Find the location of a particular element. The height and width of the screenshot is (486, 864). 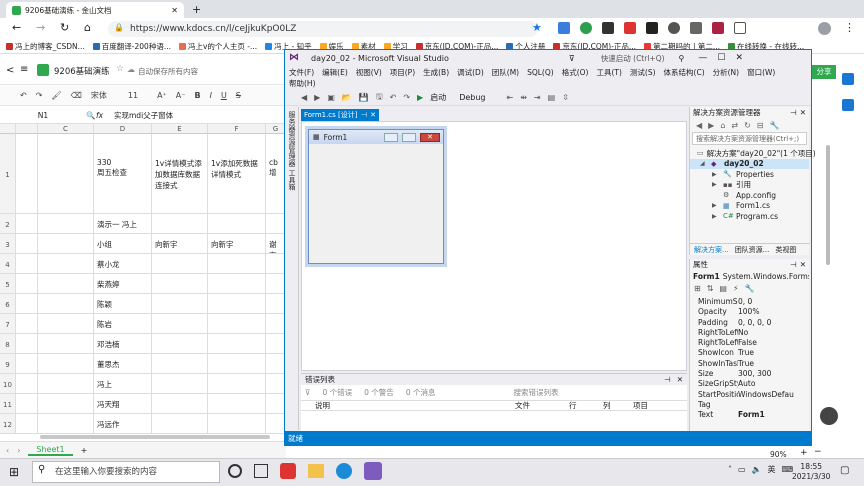

property-row: SizeGripStyleAuto is located at coordinates (749, 384).